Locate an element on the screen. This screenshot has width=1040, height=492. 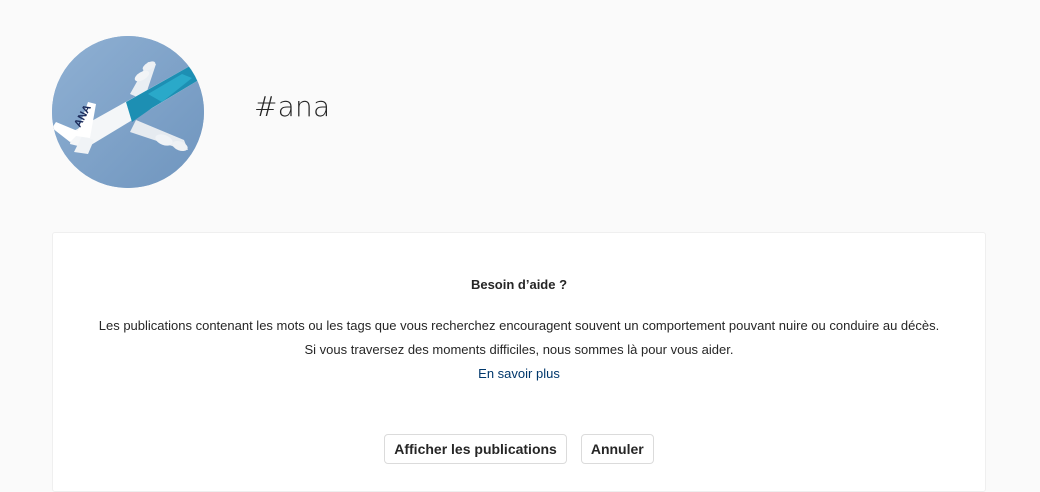
show-posts-button: Afficher les publications is located at coordinates (475, 449).